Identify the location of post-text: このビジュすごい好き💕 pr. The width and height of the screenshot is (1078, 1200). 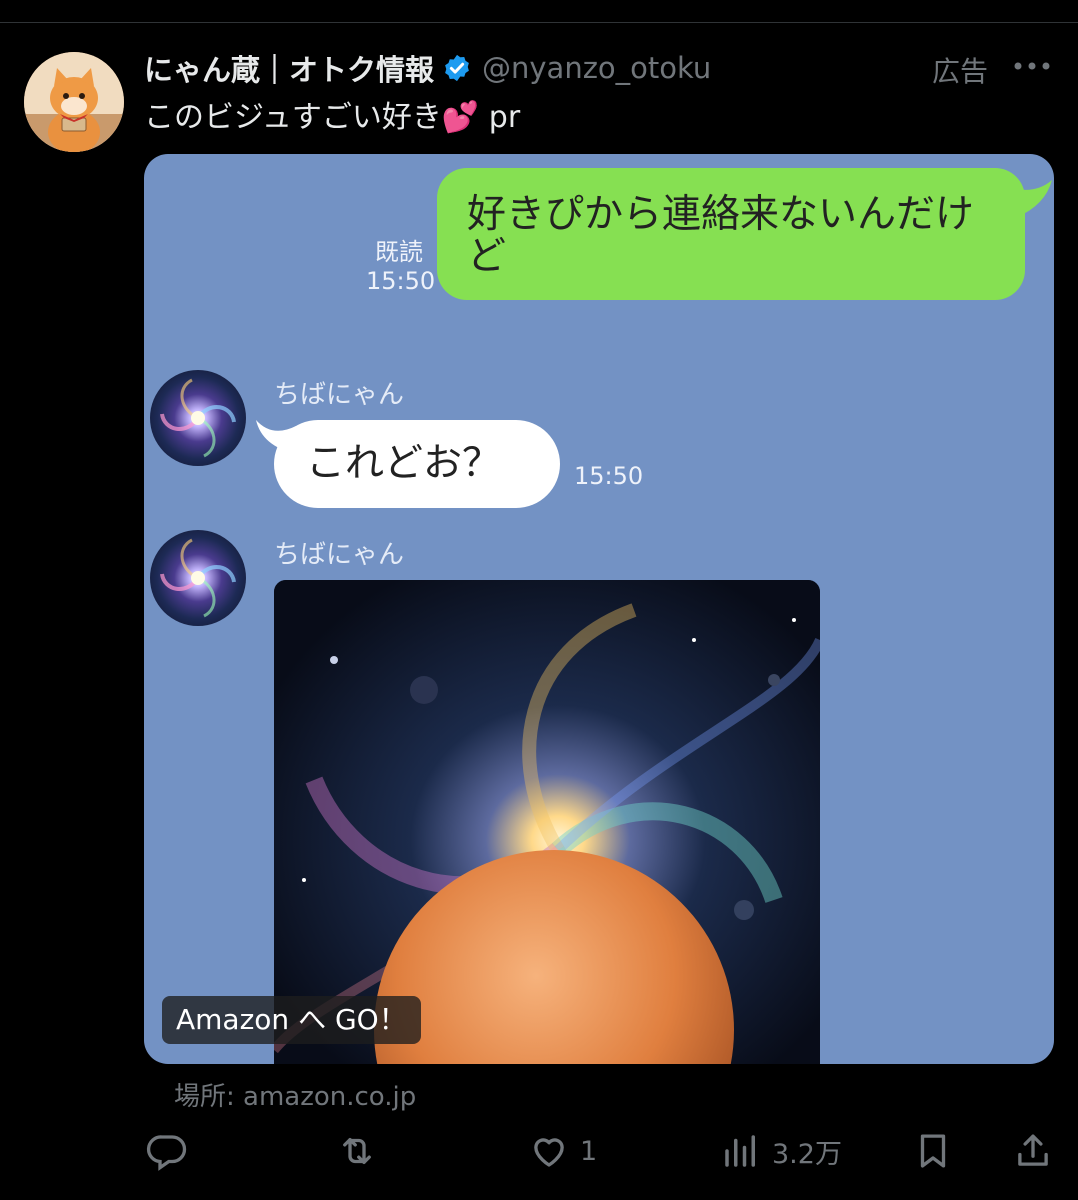
(332, 117).